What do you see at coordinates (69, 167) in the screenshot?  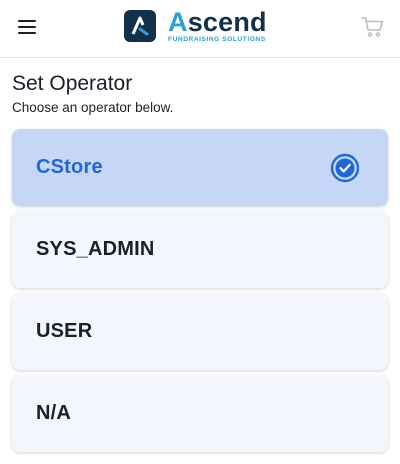 I see `operator-label: CStore` at bounding box center [69, 167].